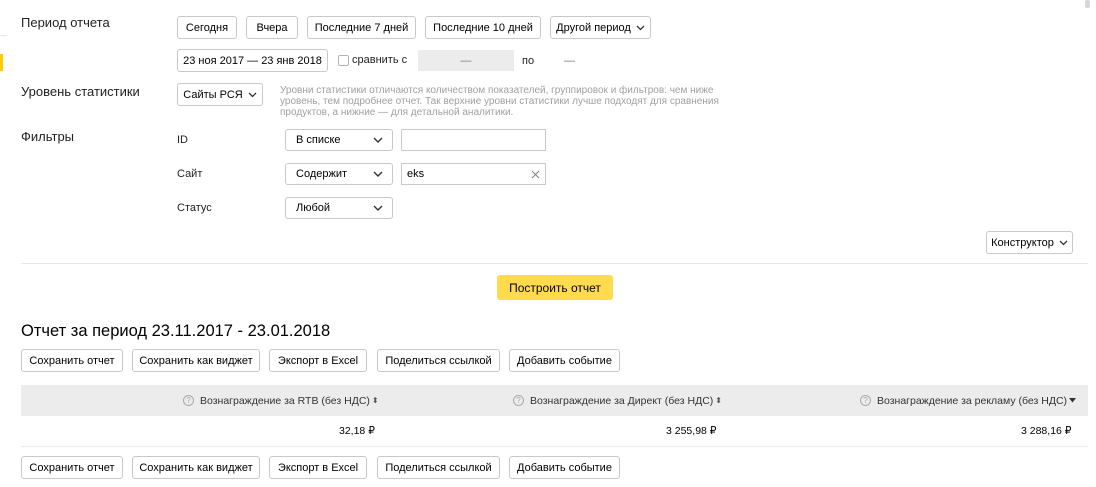 The height and width of the screenshot is (487, 1096). What do you see at coordinates (361, 27) in the screenshot?
I see `period-last7-button: Последние 7 дней` at bounding box center [361, 27].